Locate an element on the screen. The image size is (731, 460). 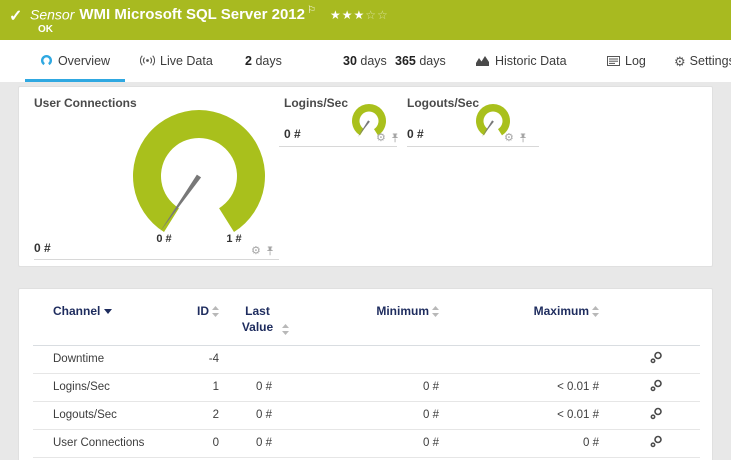
priority-star-rating: ★★★☆☆ is located at coordinates (359, 15).